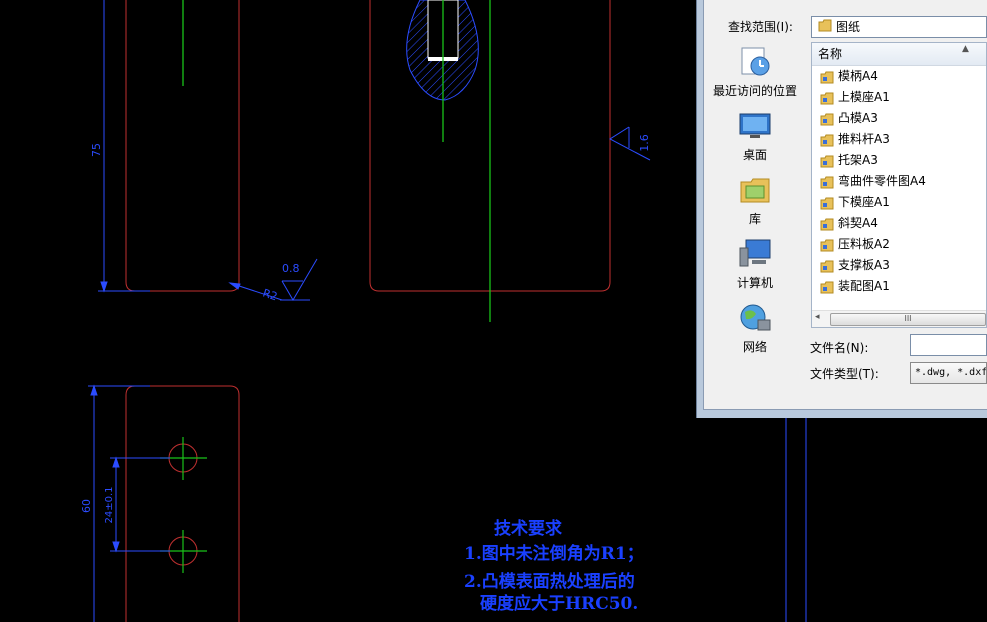  What do you see at coordinates (109, 504) in the screenshot?
I see `dim-text-24: 24±0.1` at bounding box center [109, 504].